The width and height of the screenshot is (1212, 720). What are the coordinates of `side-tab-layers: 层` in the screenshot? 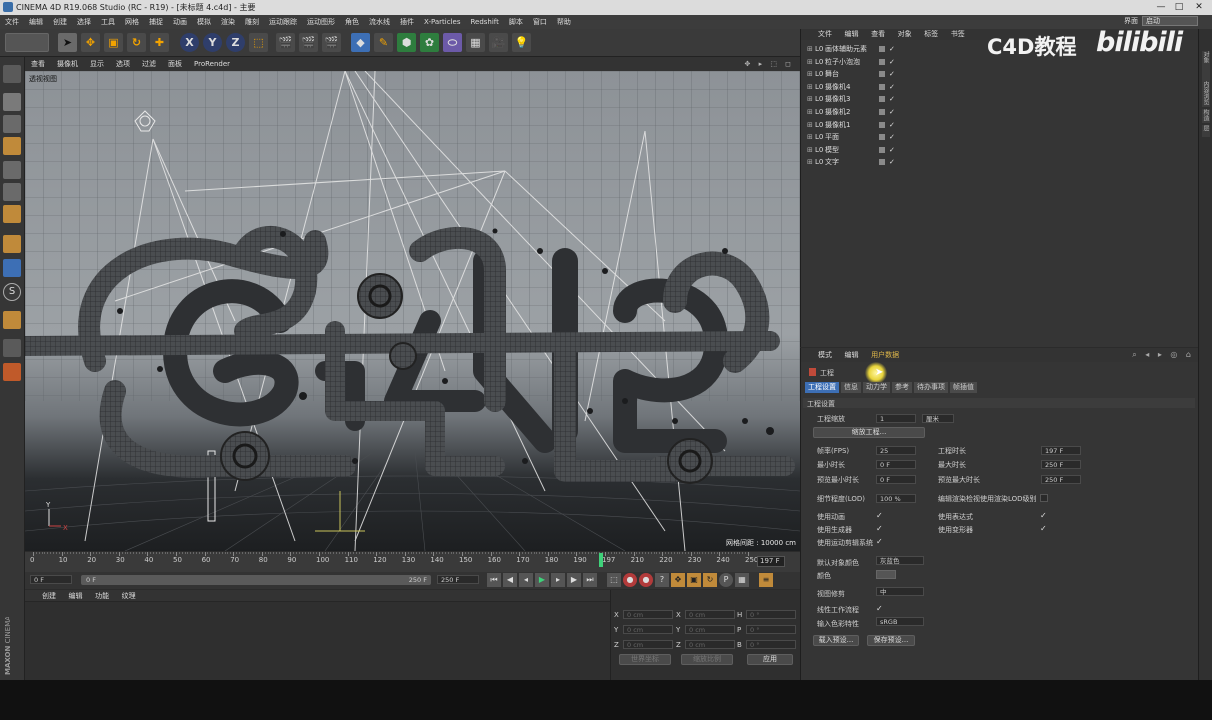 It's located at (1206, 131).